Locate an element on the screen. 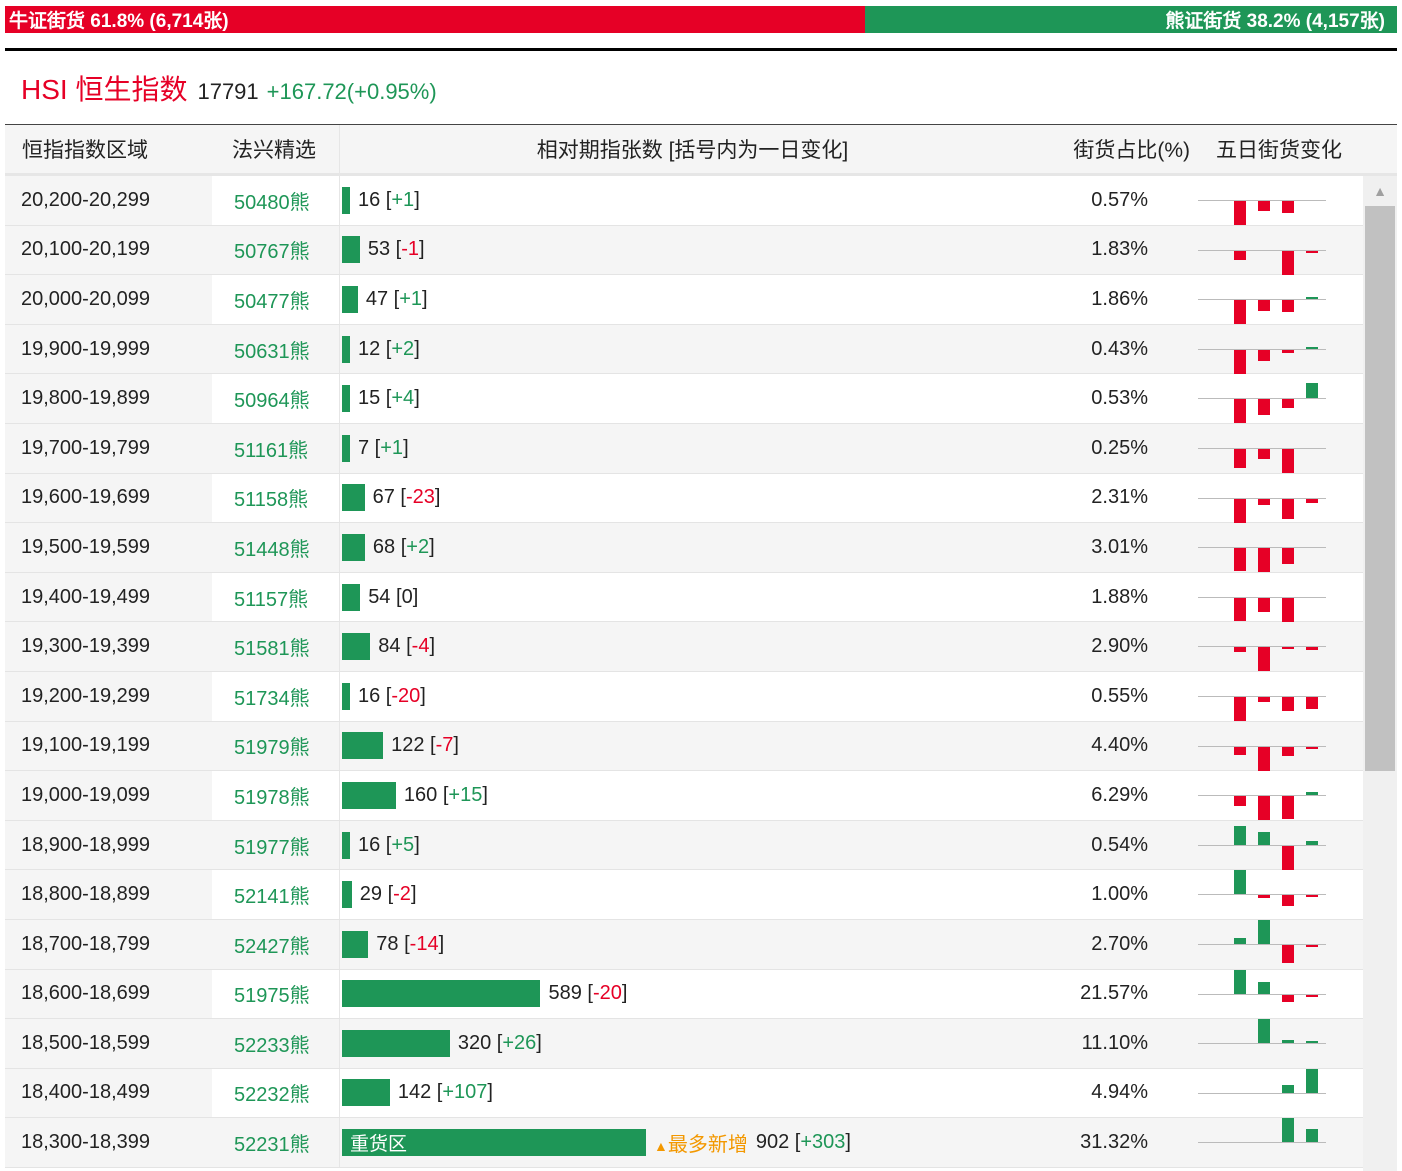  pick-link: 51158熊 is located at coordinates (276, 498).